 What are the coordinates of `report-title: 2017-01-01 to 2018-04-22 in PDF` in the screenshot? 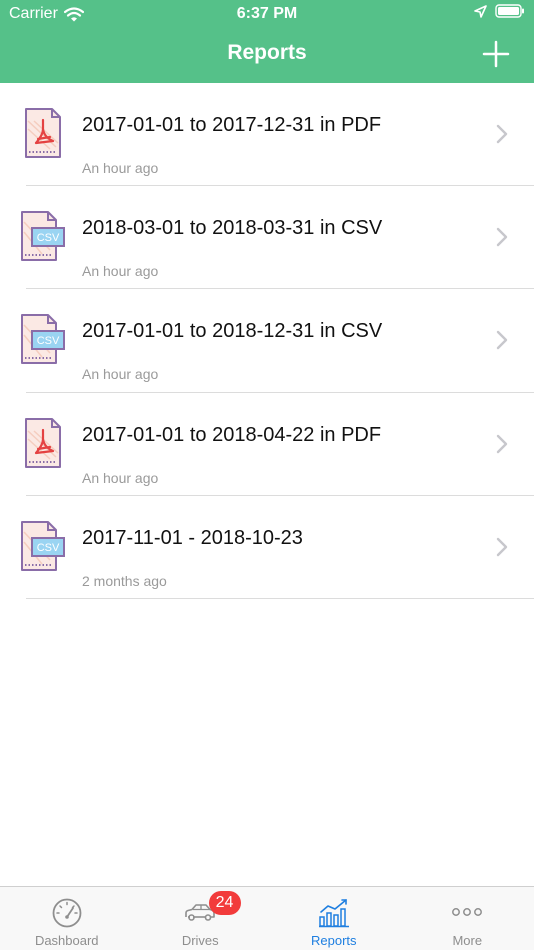 It's located at (232, 434).